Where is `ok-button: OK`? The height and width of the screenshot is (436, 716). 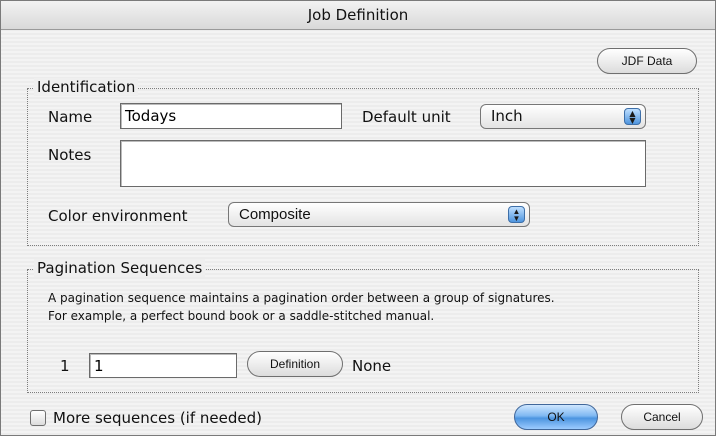
ok-button: OK is located at coordinates (556, 417).